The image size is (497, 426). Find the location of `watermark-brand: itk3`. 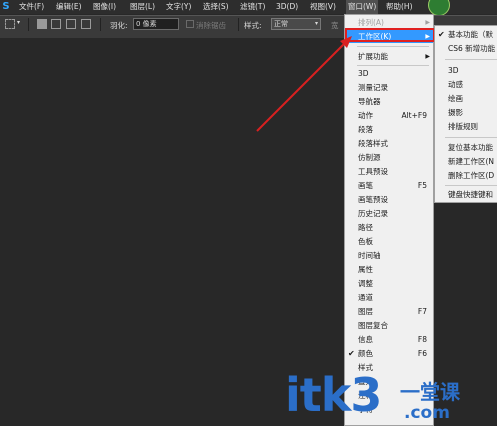

watermark-brand: itk3 is located at coordinates (333, 395).